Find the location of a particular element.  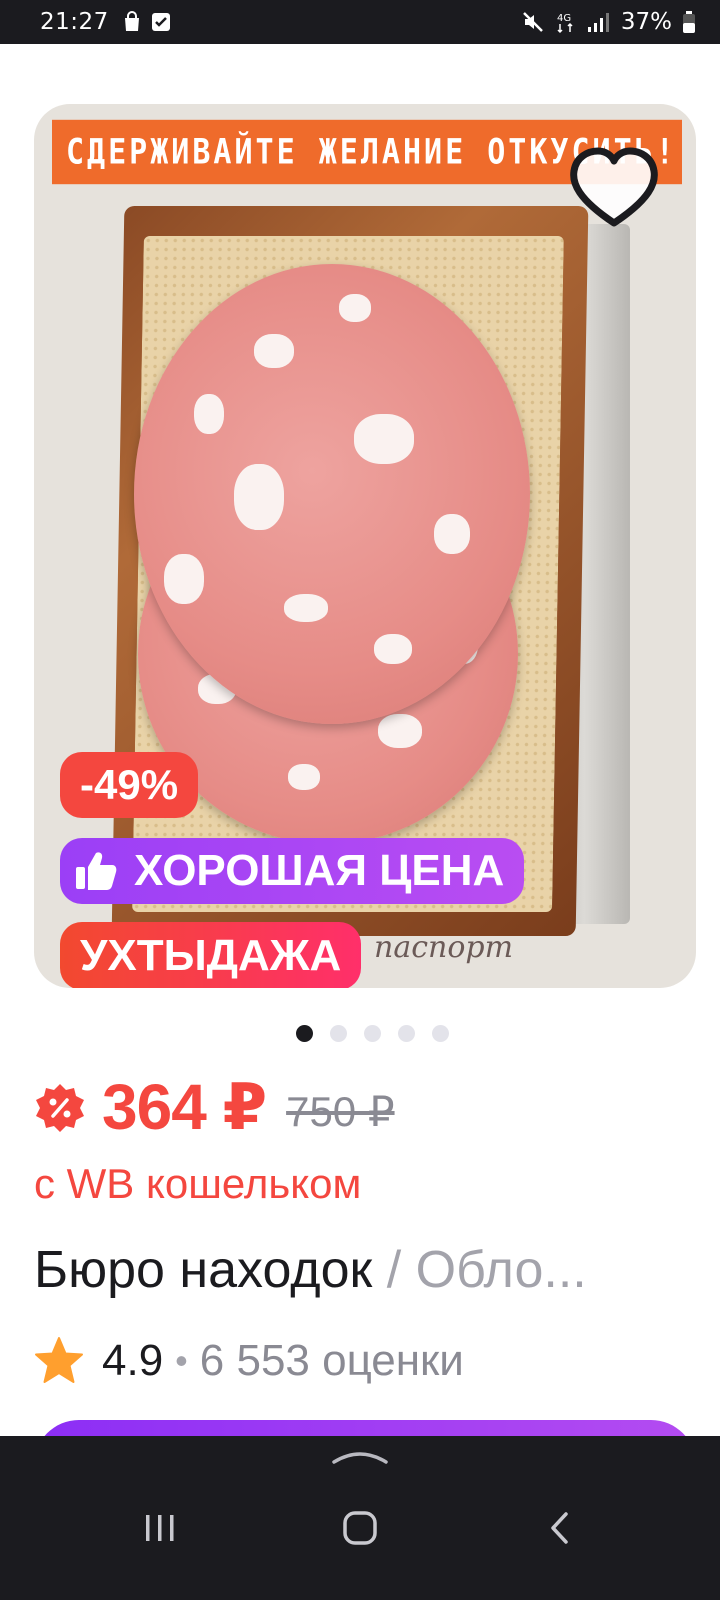

wallet-note: с WB кошельком is located at coordinates (198, 1183).